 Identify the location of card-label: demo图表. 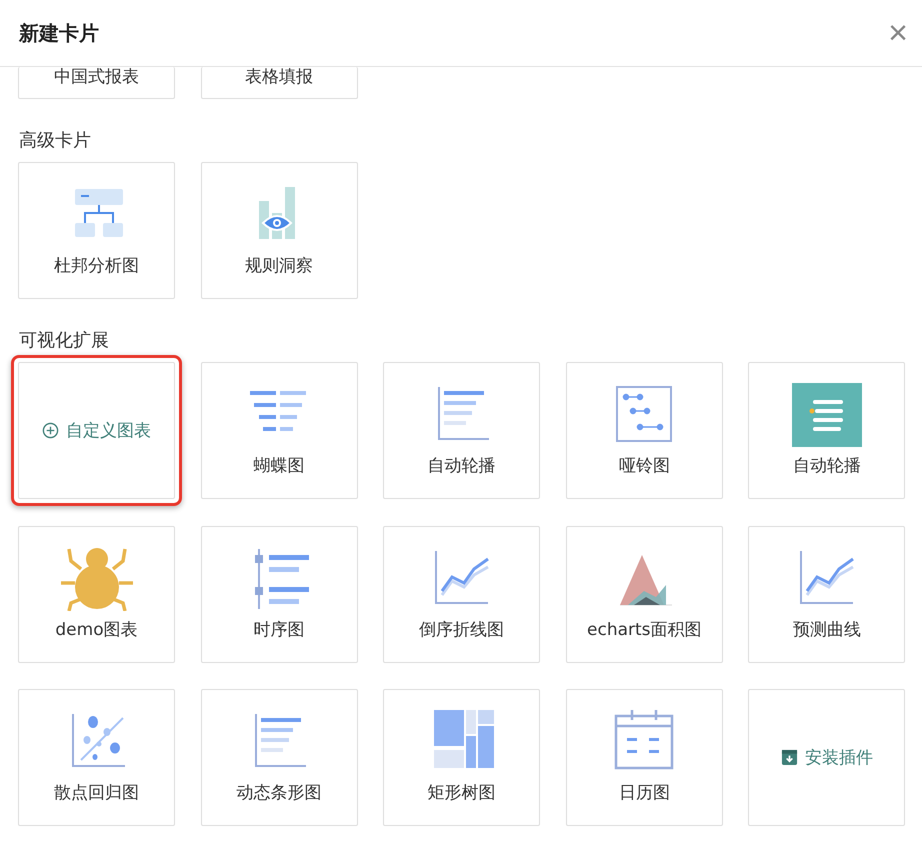
(96, 629).